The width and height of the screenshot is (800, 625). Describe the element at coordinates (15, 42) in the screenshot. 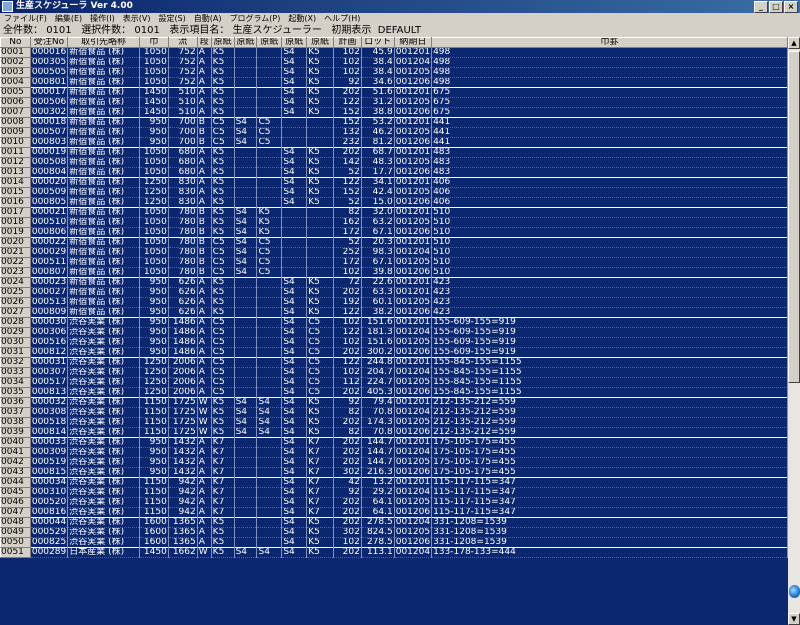

I see `column-header-0: No` at that location.